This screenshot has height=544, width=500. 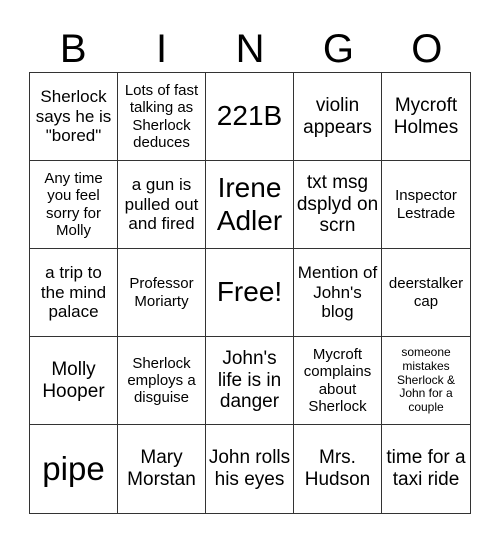 What do you see at coordinates (338, 205) in the screenshot?
I see `bingo-cell: txt msg dsplyd on scrn` at bounding box center [338, 205].